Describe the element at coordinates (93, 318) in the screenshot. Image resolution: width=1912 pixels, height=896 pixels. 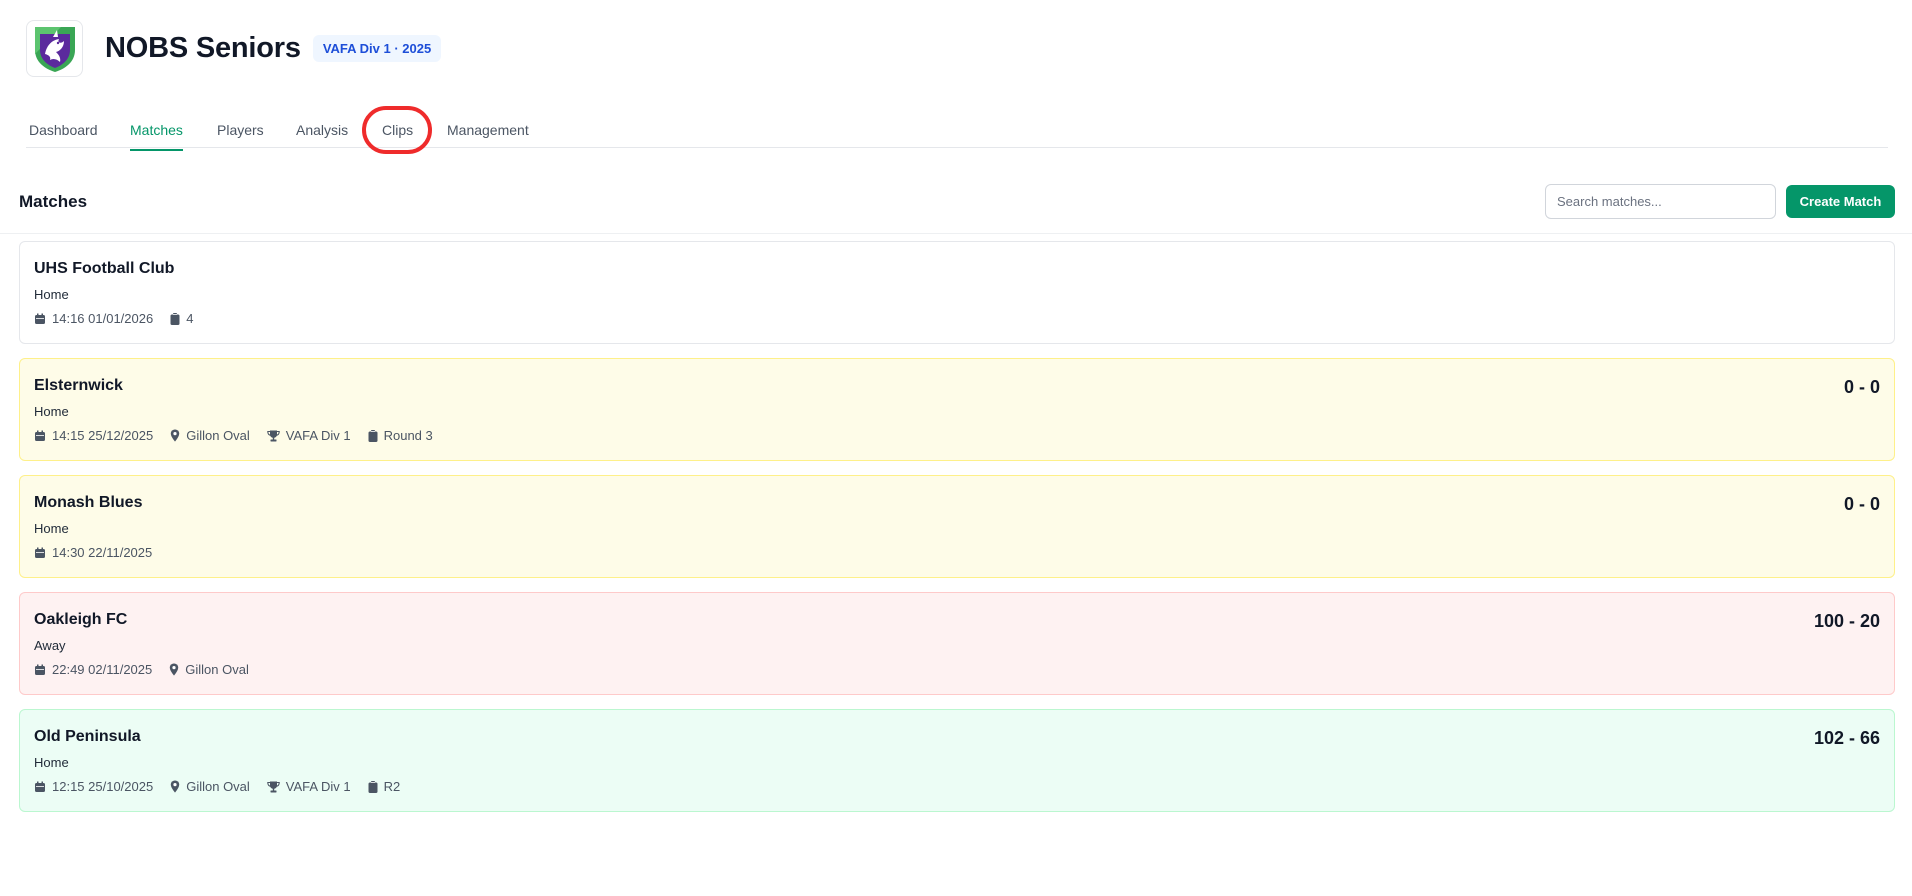
I see `match-datetime: 14:16 01/01/2026` at that location.